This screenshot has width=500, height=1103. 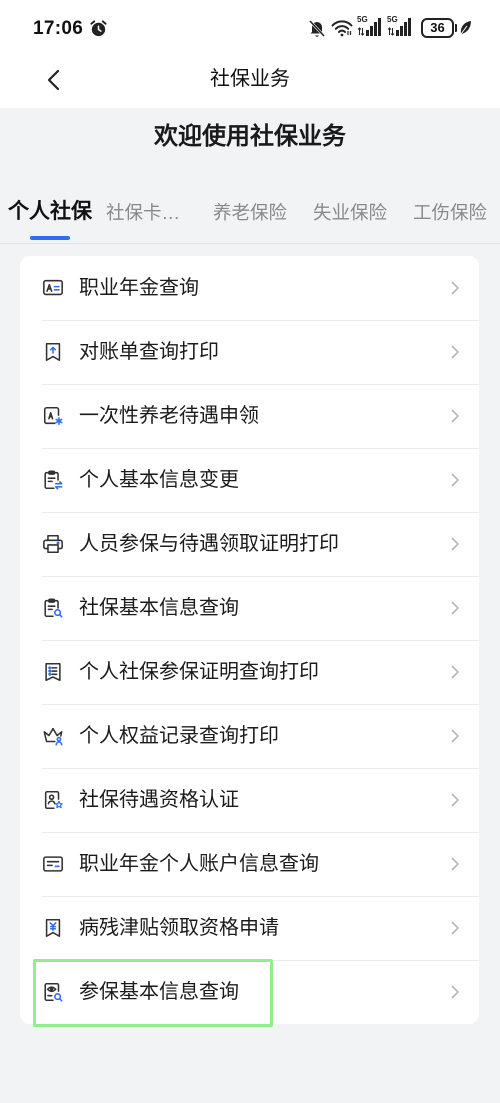 I want to click on page-title: 社保业务, so click(x=250, y=79).